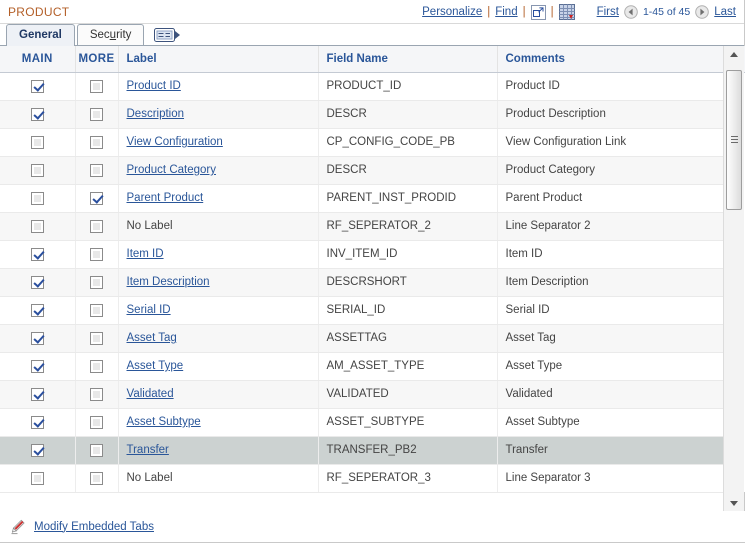 This screenshot has width=745, height=543. Describe the element at coordinates (372, 478) in the screenshot. I see `table-row: No Label RF_SEPERATOR_3 Line Separator 3` at that location.